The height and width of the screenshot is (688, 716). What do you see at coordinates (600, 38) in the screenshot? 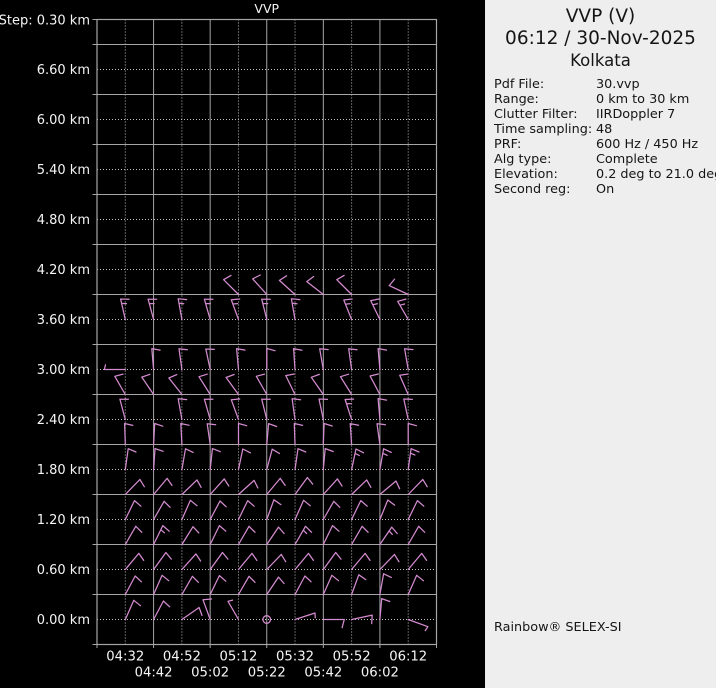
I see `panel-datetime: 06:12 / 30-Nov-2025` at bounding box center [600, 38].